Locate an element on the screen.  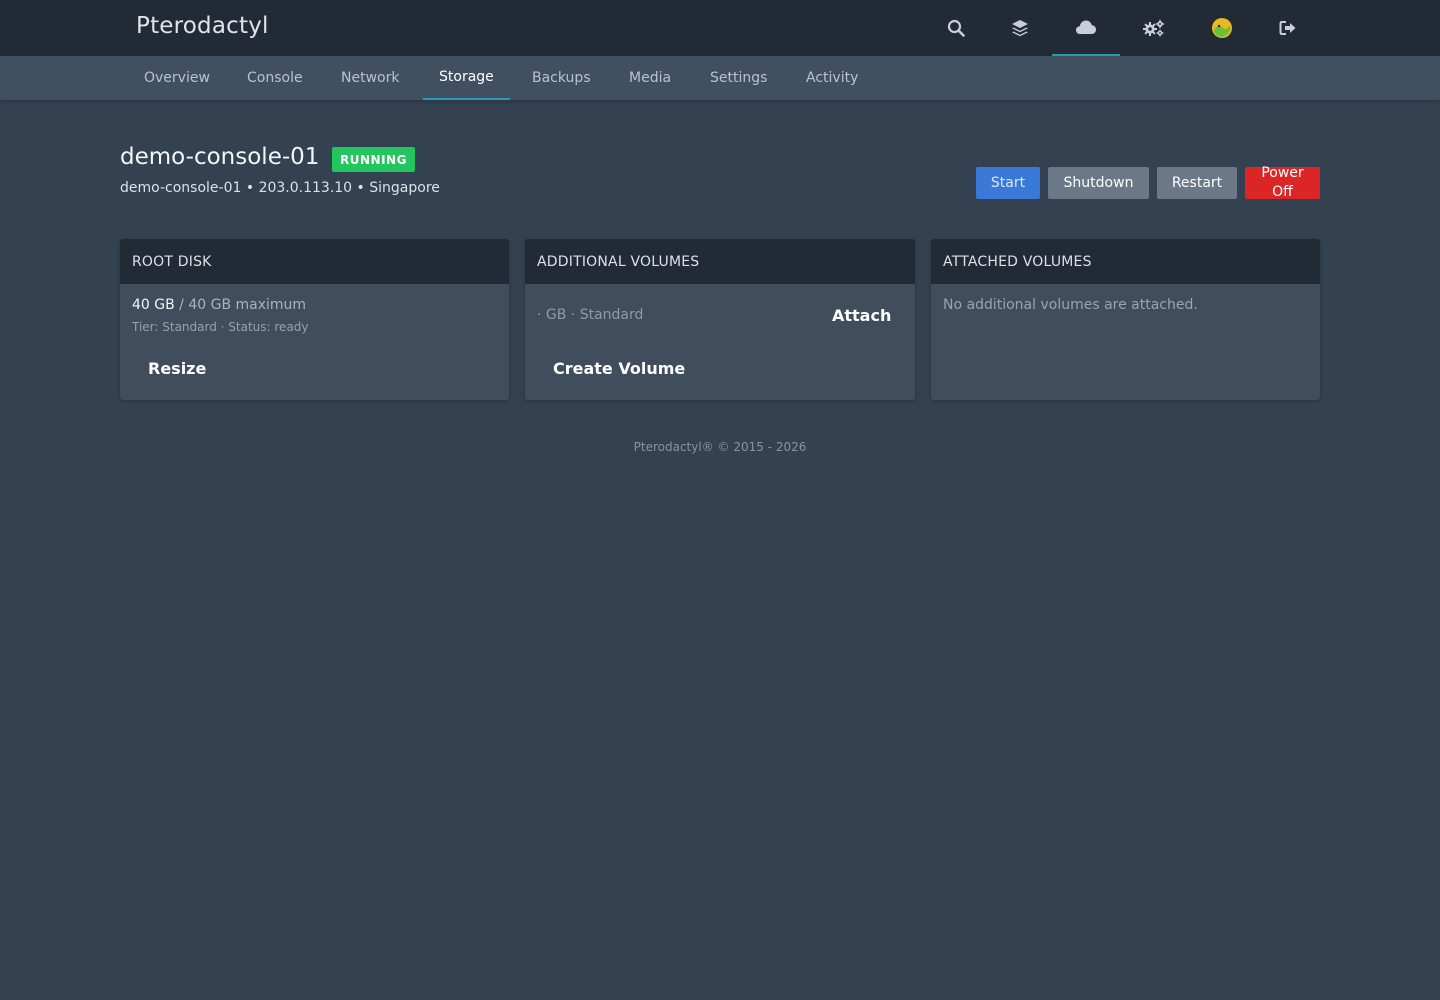
layers-icon is located at coordinates (1020, 28).